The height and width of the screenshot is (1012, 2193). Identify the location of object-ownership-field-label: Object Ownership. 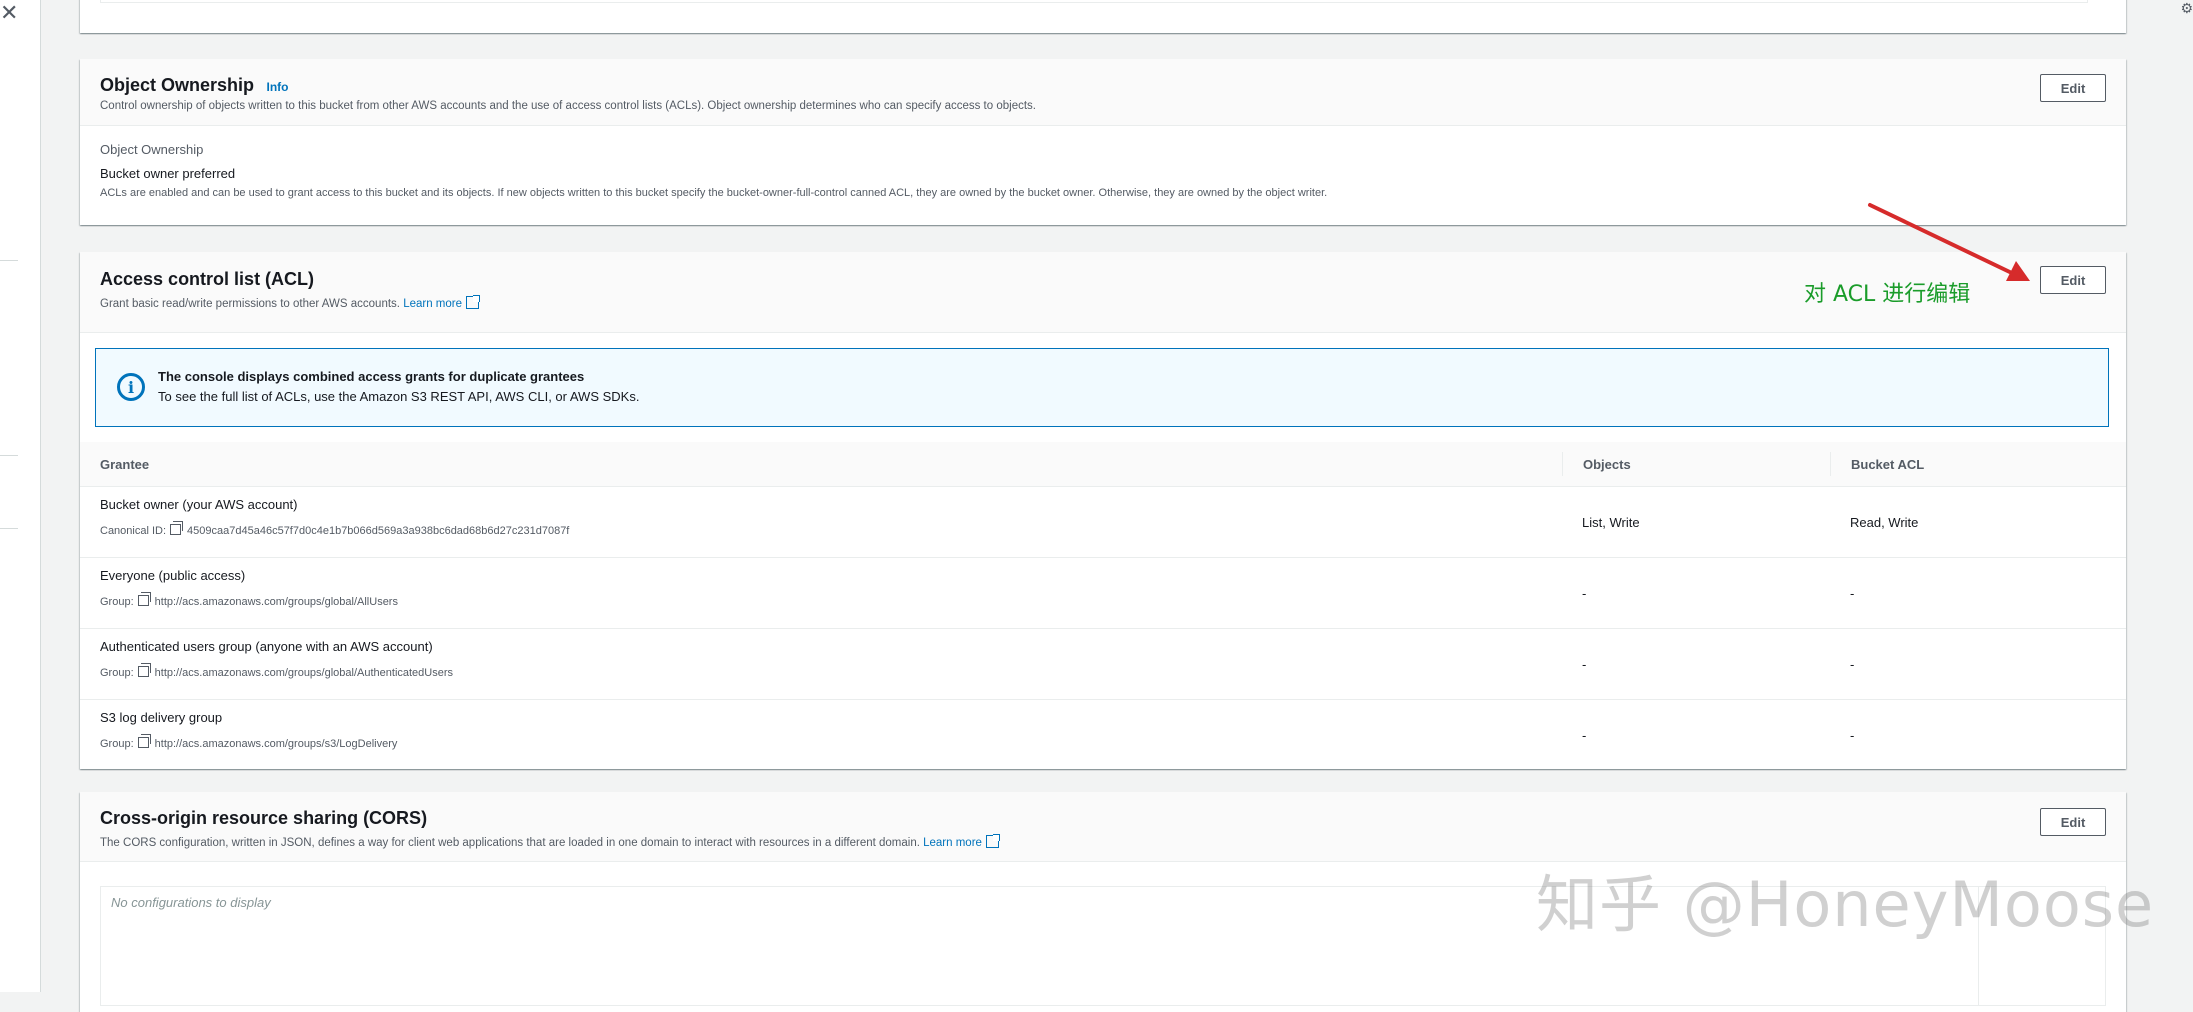
(152, 149).